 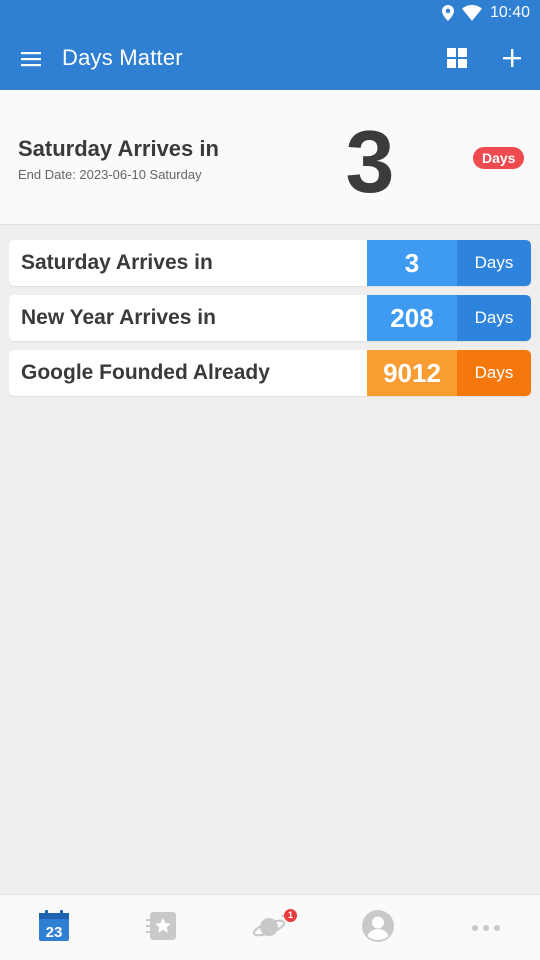 I want to click on status-bar: 10:40, so click(x=270, y=14).